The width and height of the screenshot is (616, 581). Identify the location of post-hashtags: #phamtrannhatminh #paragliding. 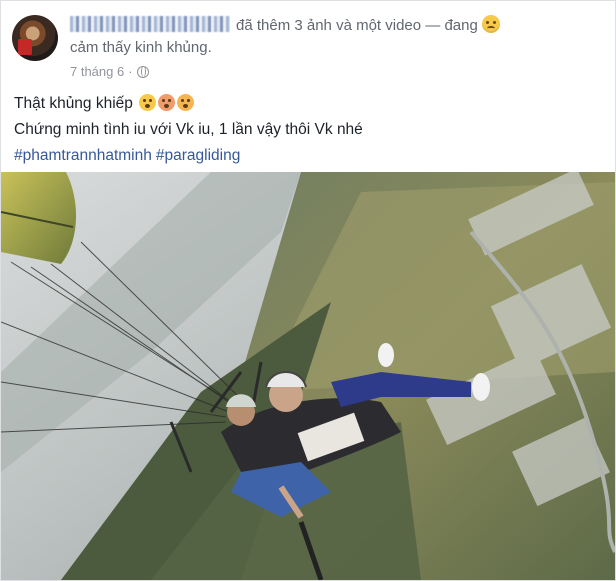
(309, 156).